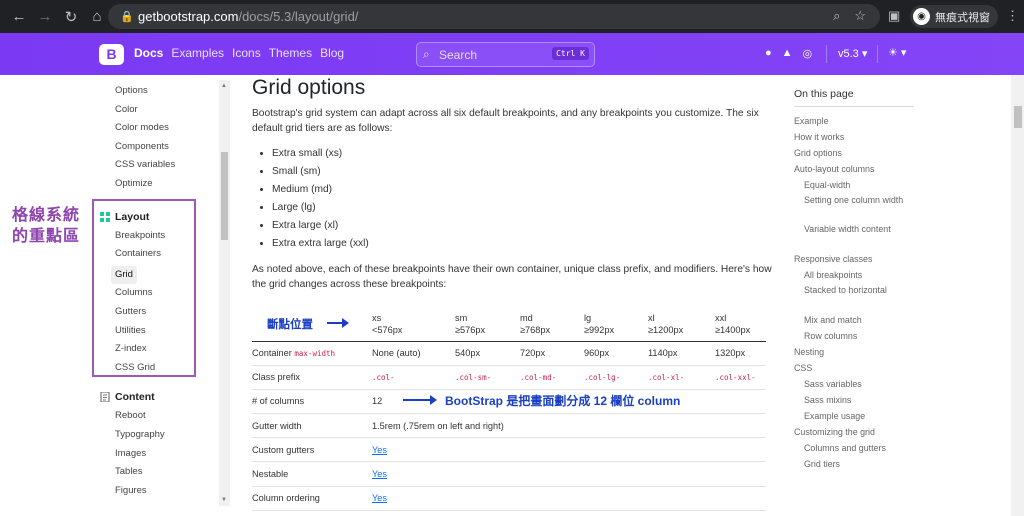 This screenshot has height=516, width=1024. I want to click on toc-item: Responsive classes, so click(854, 259).